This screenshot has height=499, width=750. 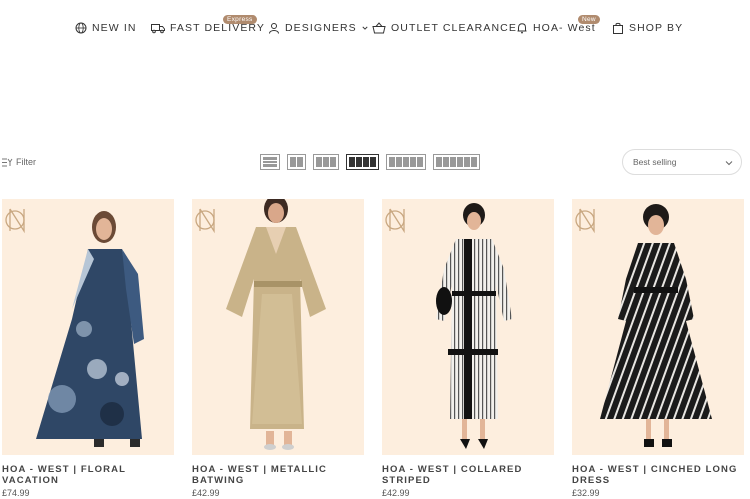 I want to click on view-list-button, so click(x=270, y=162).